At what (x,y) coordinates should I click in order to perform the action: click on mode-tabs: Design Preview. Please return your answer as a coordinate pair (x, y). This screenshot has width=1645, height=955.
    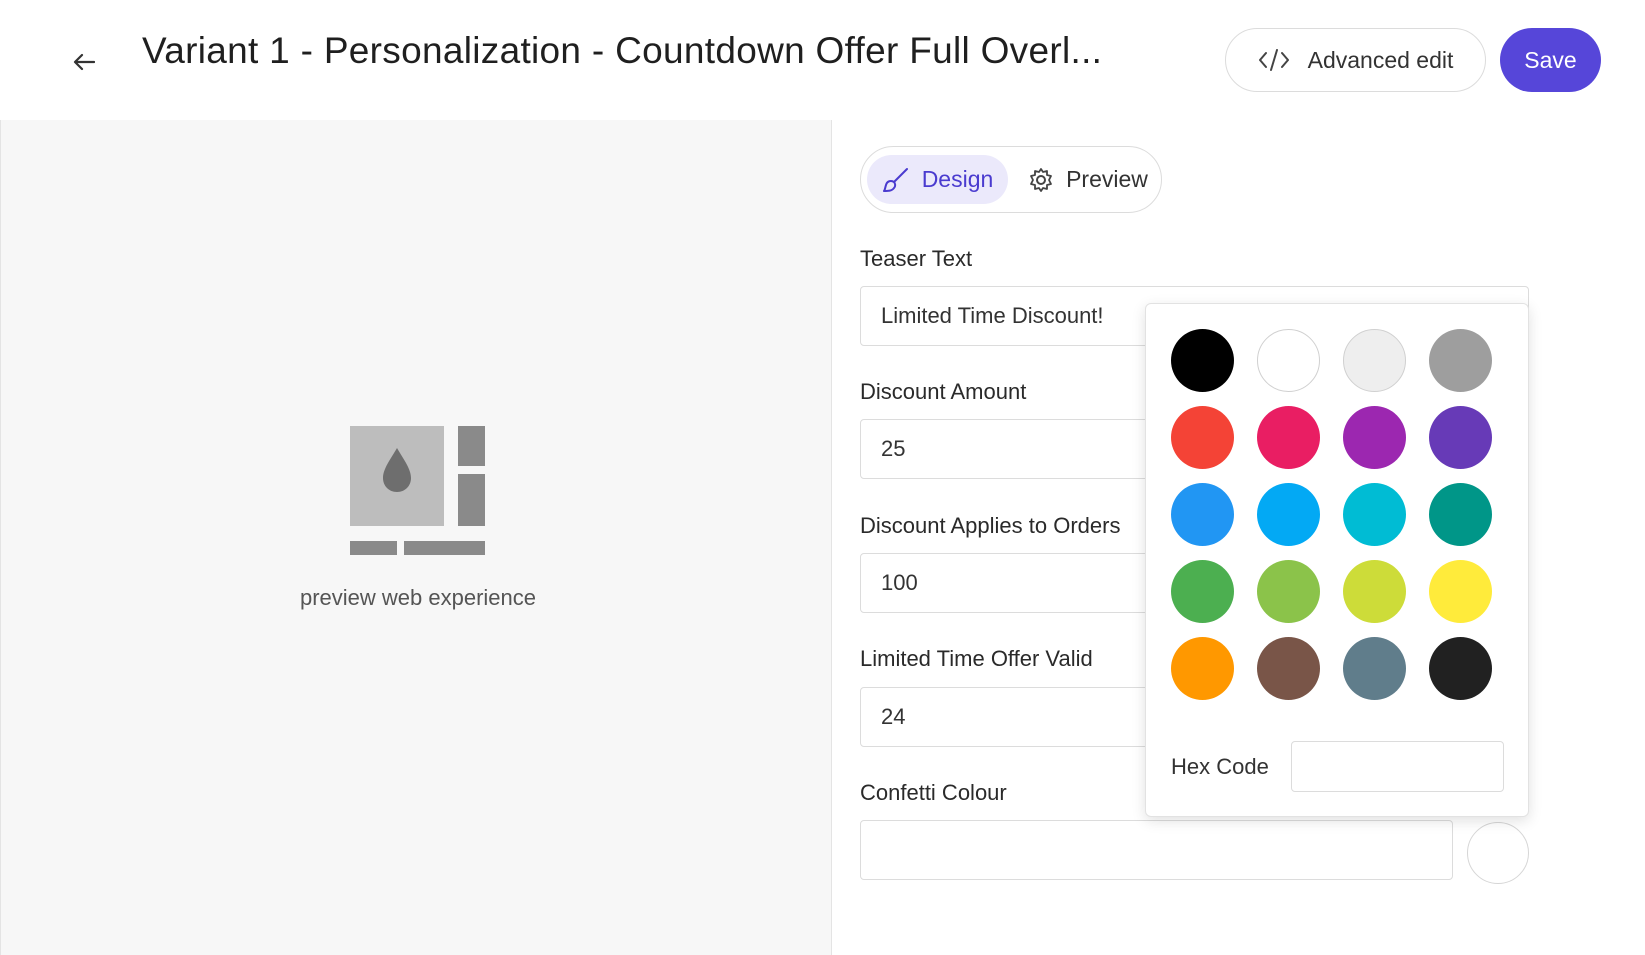
    Looking at the image, I should click on (1011, 179).